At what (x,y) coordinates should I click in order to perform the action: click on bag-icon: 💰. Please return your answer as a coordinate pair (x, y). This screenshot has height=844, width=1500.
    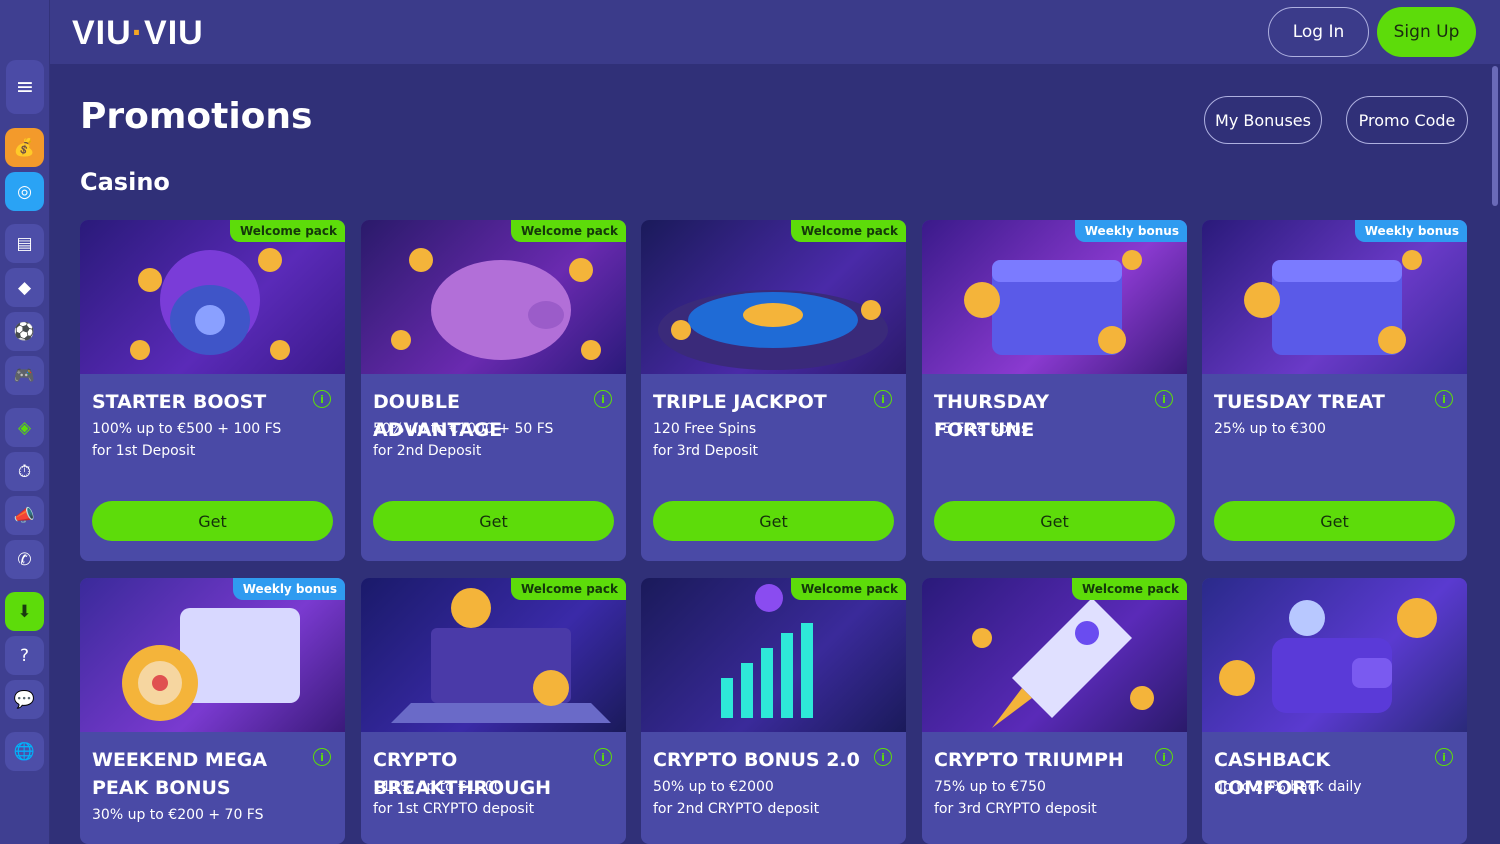
    Looking at the image, I should click on (24, 147).